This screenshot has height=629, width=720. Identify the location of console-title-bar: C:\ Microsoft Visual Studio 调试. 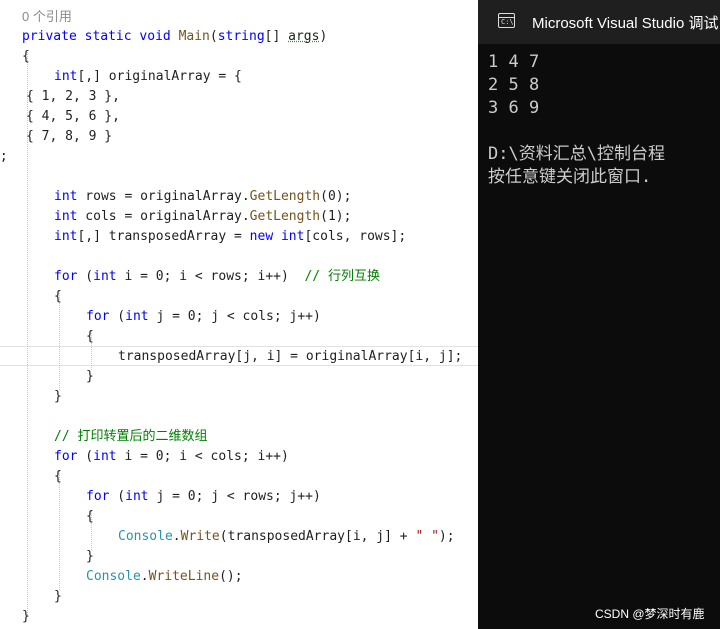
(599, 22).